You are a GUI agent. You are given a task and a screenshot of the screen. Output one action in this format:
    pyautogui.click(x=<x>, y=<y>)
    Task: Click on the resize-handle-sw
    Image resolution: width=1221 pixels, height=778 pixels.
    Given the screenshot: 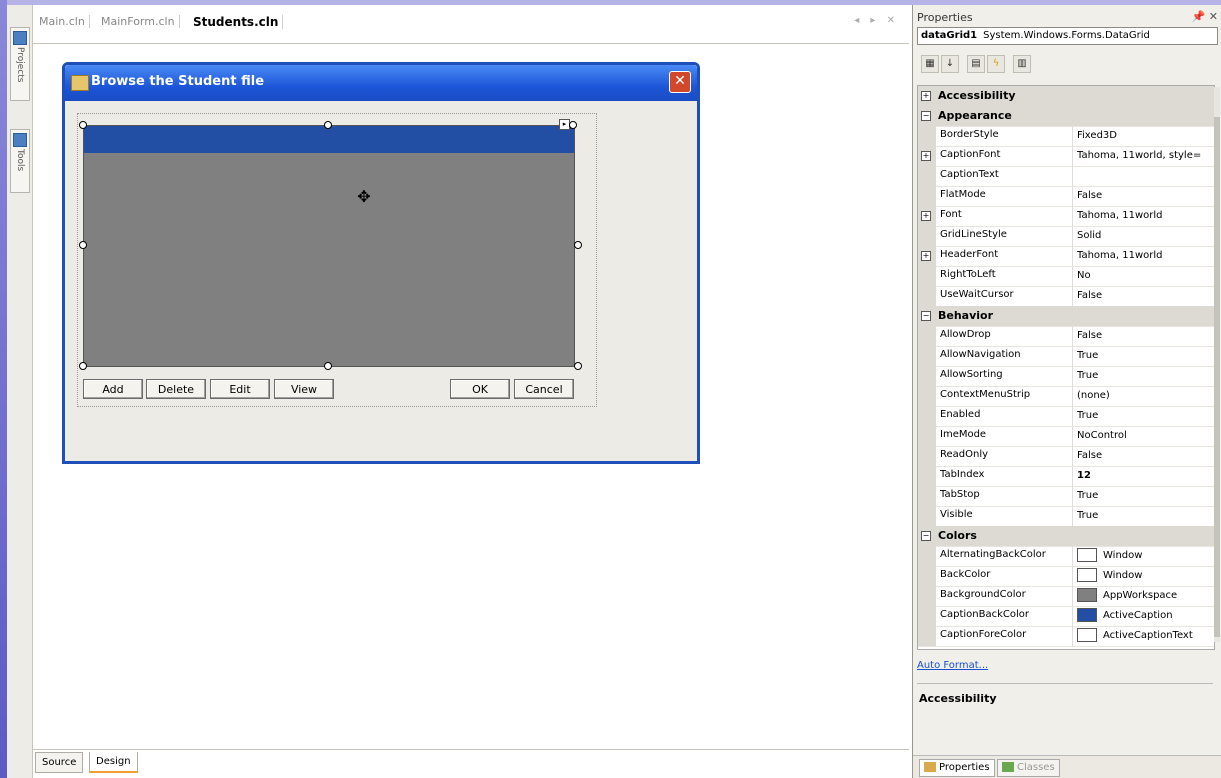 What is the action you would take?
    pyautogui.click(x=83, y=366)
    